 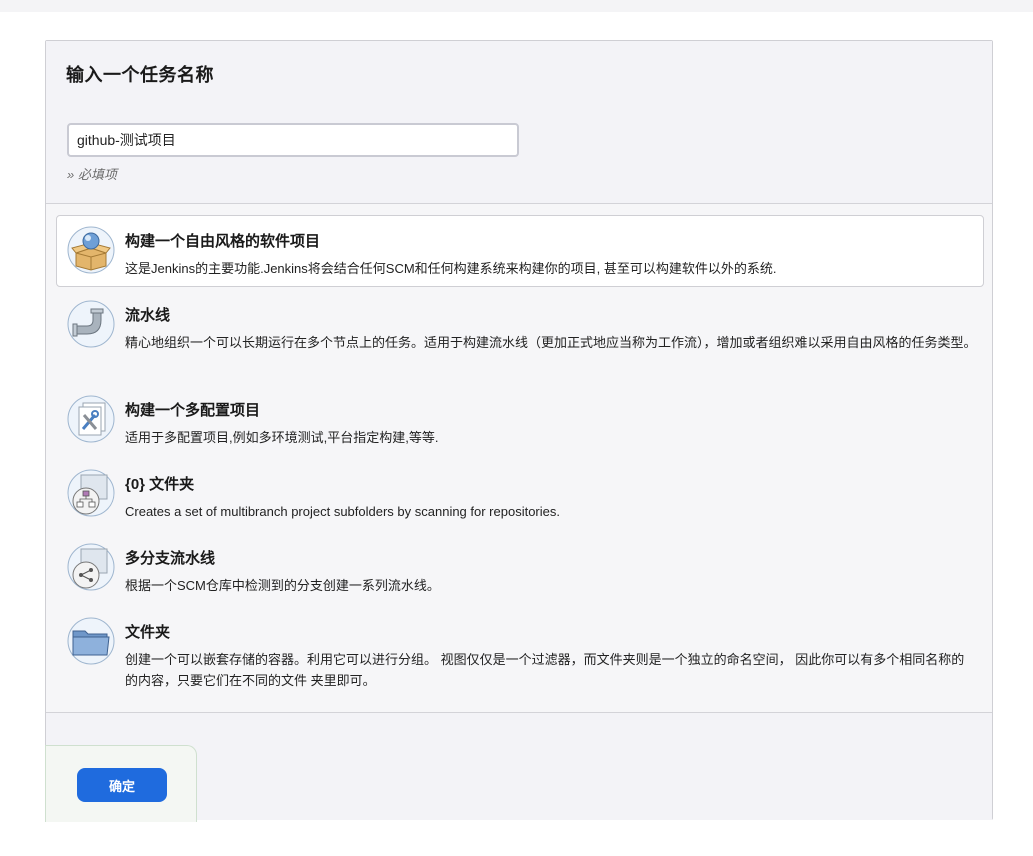 What do you see at coordinates (91, 641) in the screenshot?
I see `folder-icon` at bounding box center [91, 641].